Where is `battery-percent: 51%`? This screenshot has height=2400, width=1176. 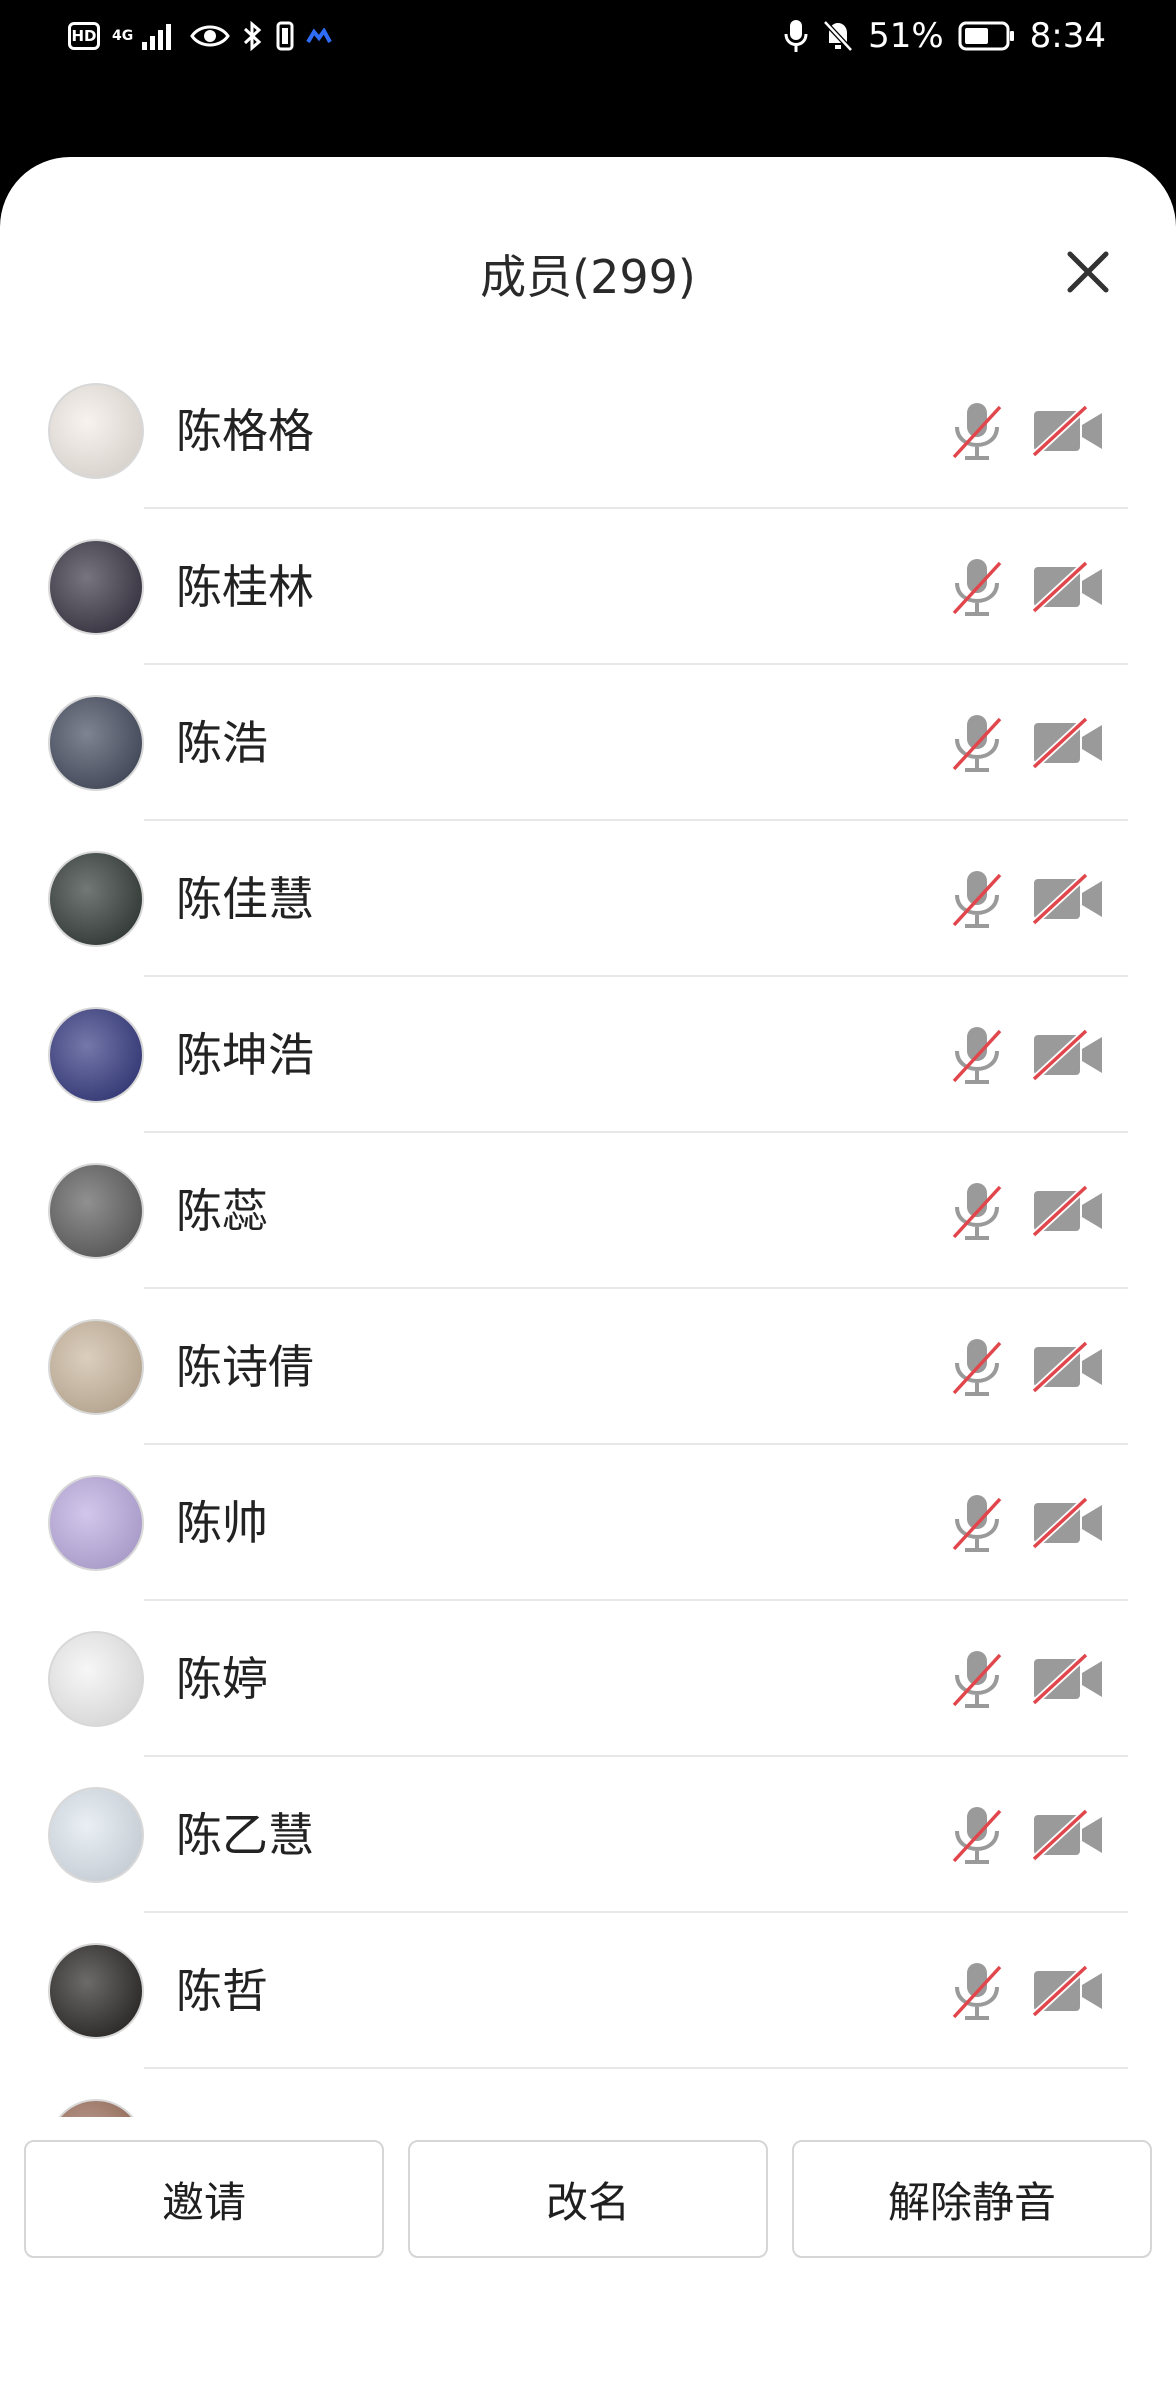
battery-percent: 51% is located at coordinates (906, 36).